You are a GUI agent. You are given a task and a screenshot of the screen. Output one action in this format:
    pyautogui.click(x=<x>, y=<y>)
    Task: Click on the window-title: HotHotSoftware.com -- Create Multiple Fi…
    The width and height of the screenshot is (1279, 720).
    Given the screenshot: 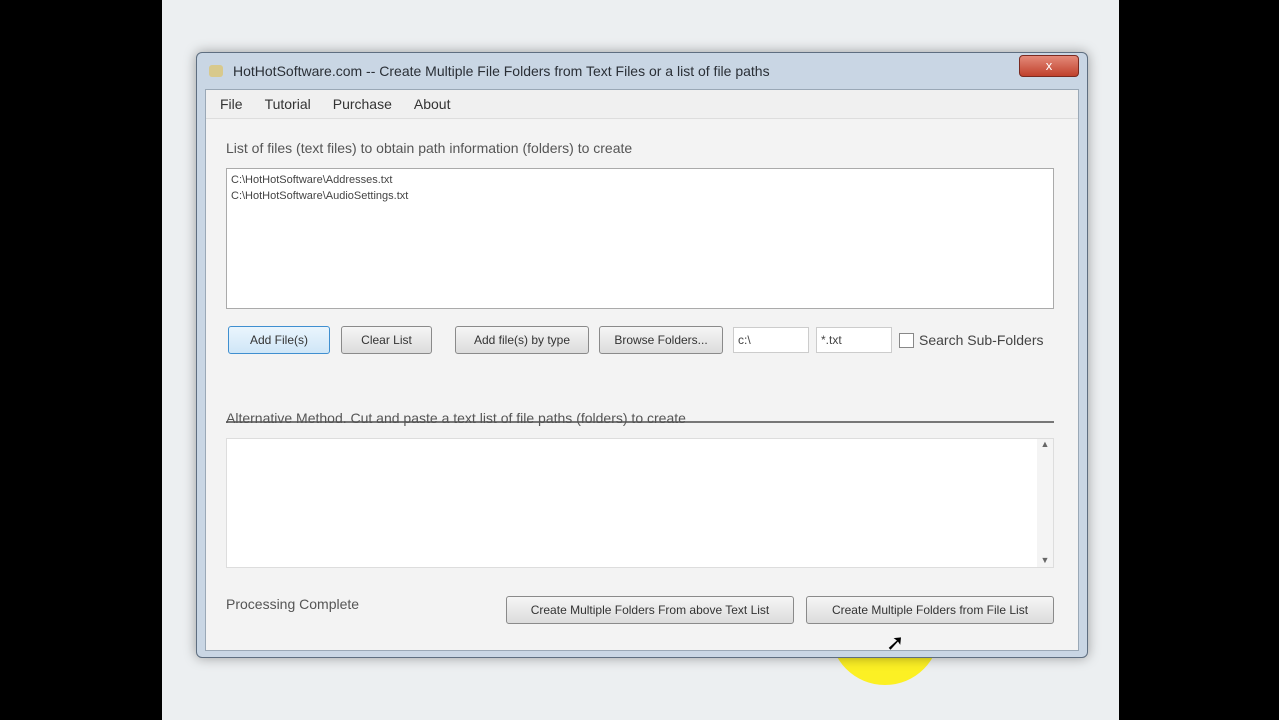 What is the action you would take?
    pyautogui.click(x=501, y=71)
    